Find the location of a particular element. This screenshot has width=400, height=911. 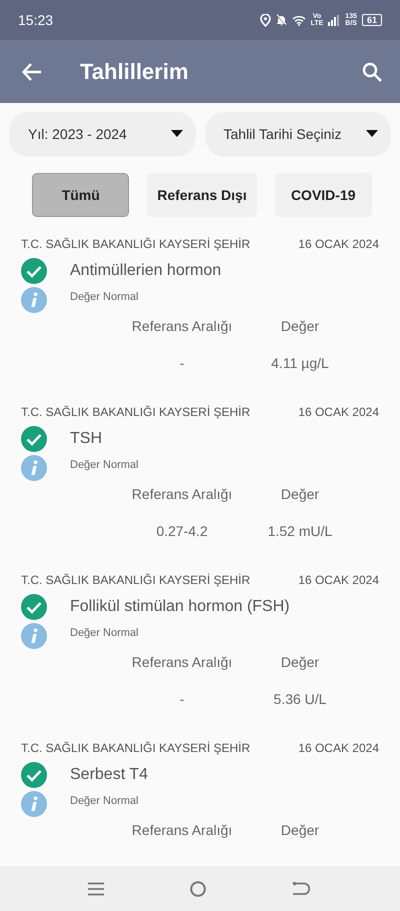

page-title: Tahlillerim is located at coordinates (135, 71).